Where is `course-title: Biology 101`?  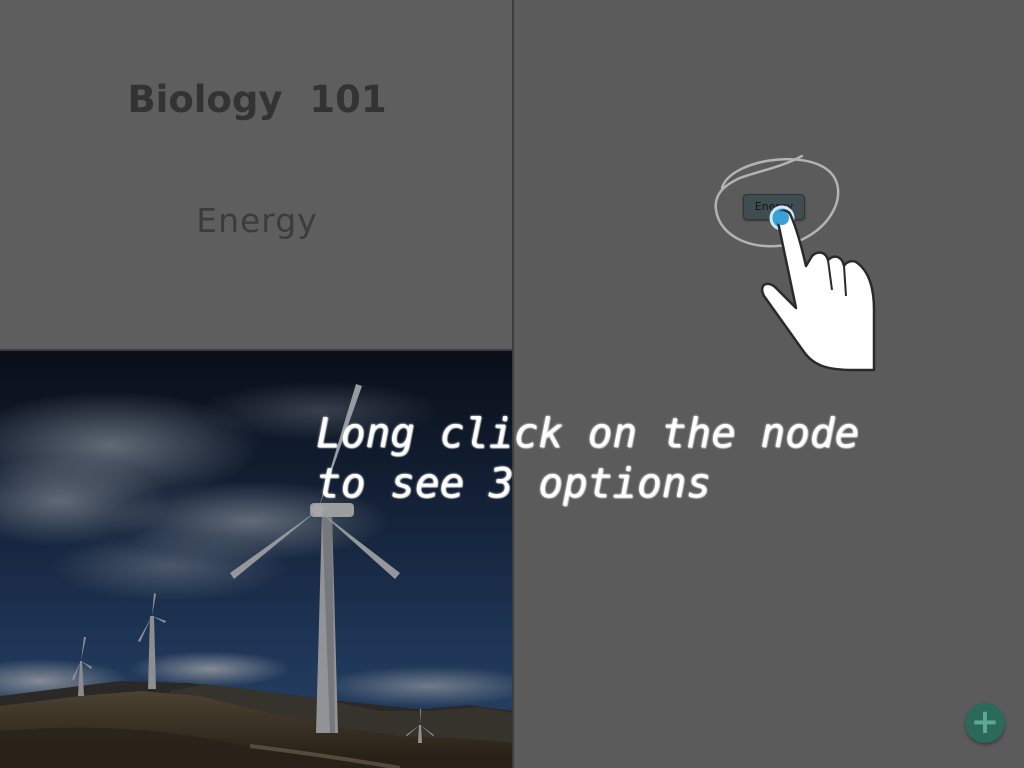 course-title: Biology 101 is located at coordinates (257, 99).